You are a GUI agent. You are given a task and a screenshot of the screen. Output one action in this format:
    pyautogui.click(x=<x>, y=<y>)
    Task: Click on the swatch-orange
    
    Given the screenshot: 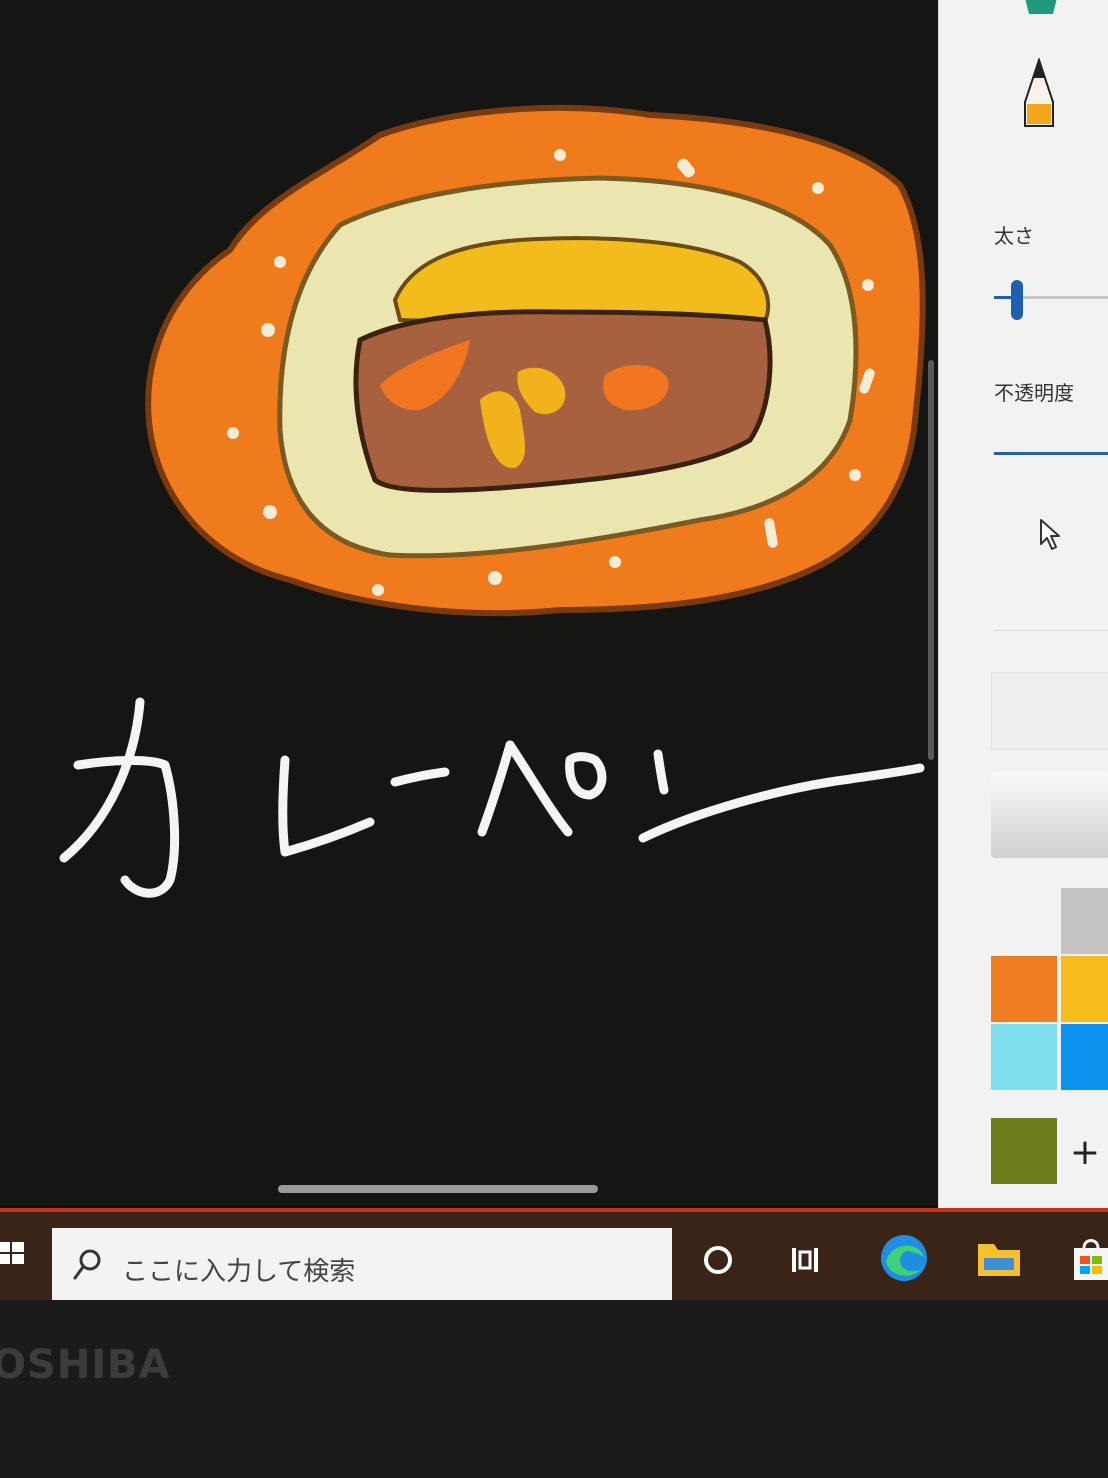 What is the action you would take?
    pyautogui.click(x=1024, y=989)
    